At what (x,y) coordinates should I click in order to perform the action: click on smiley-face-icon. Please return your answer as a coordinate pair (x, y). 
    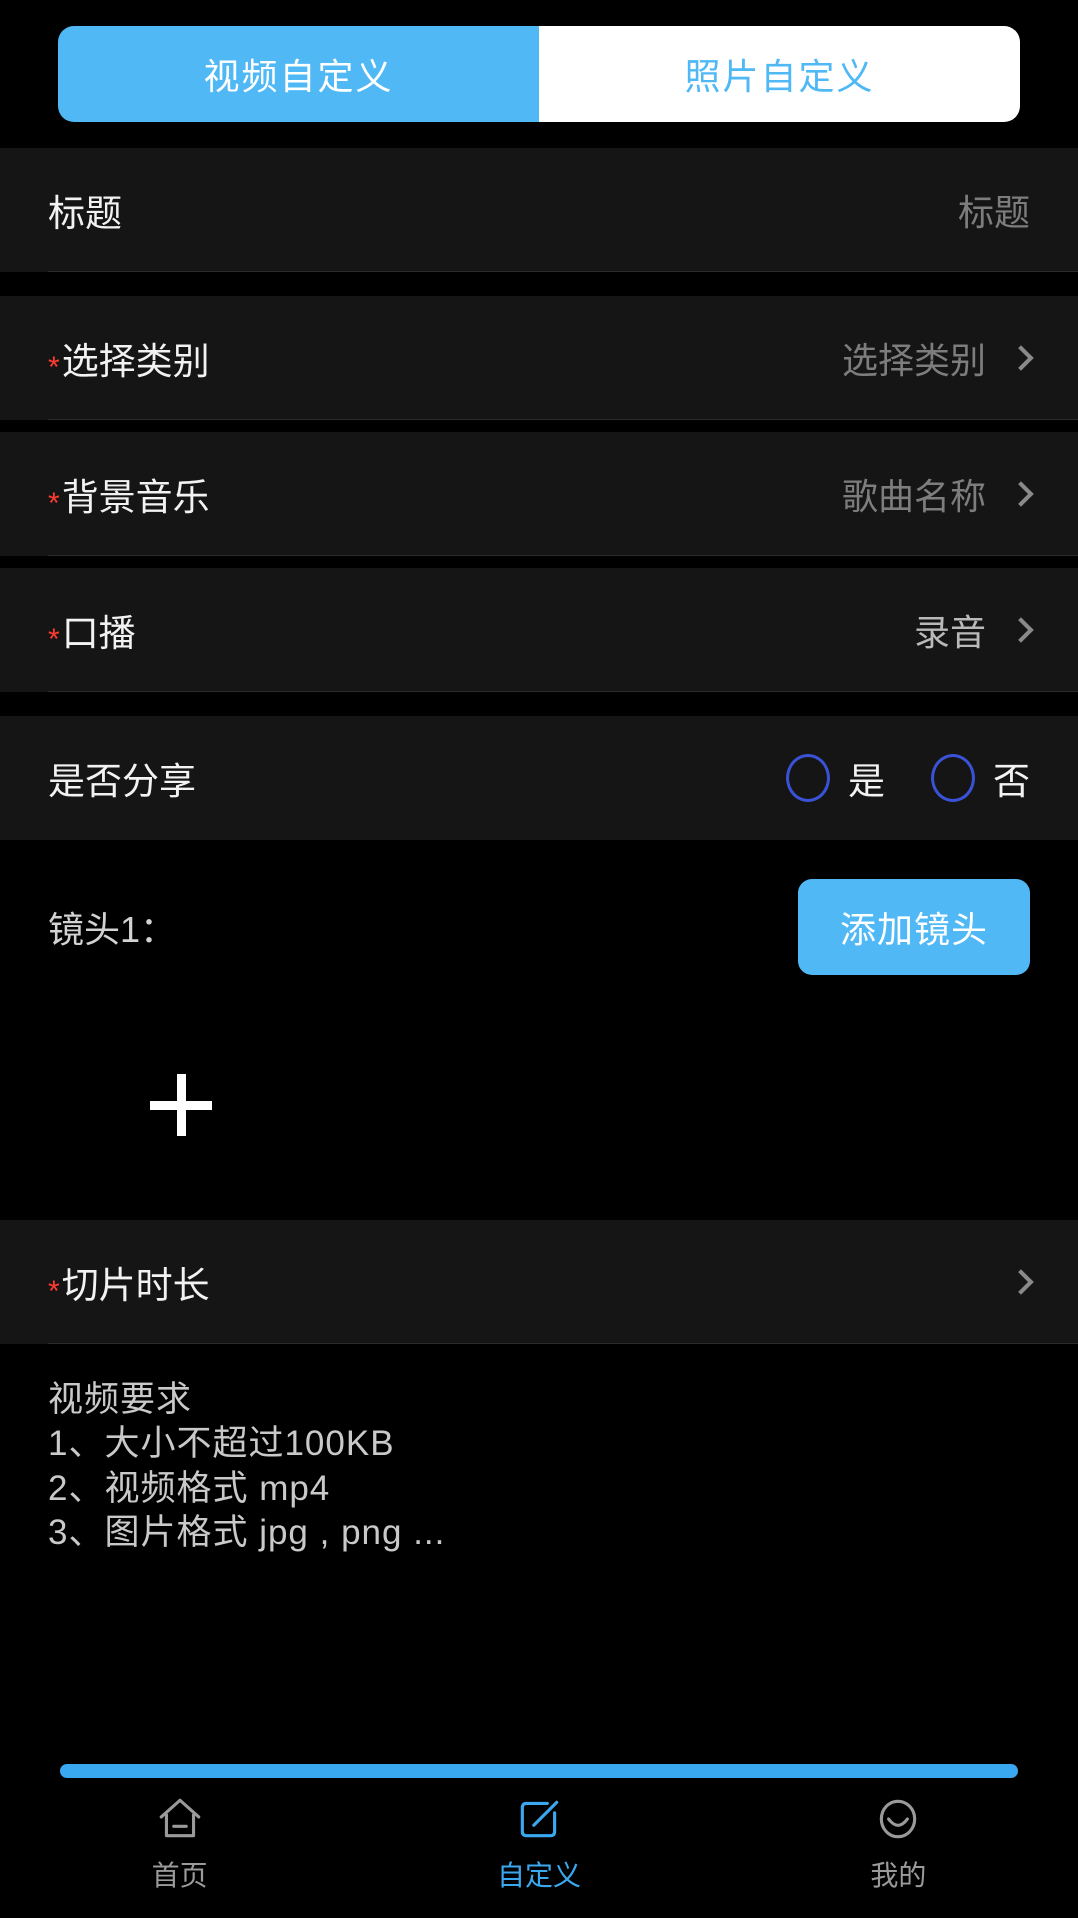
    Looking at the image, I should click on (898, 1819).